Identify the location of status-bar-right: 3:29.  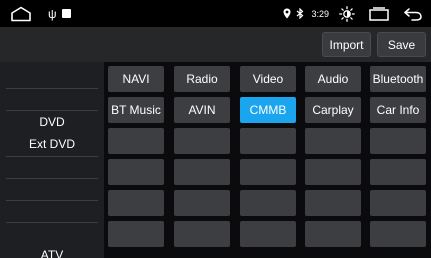
(353, 13).